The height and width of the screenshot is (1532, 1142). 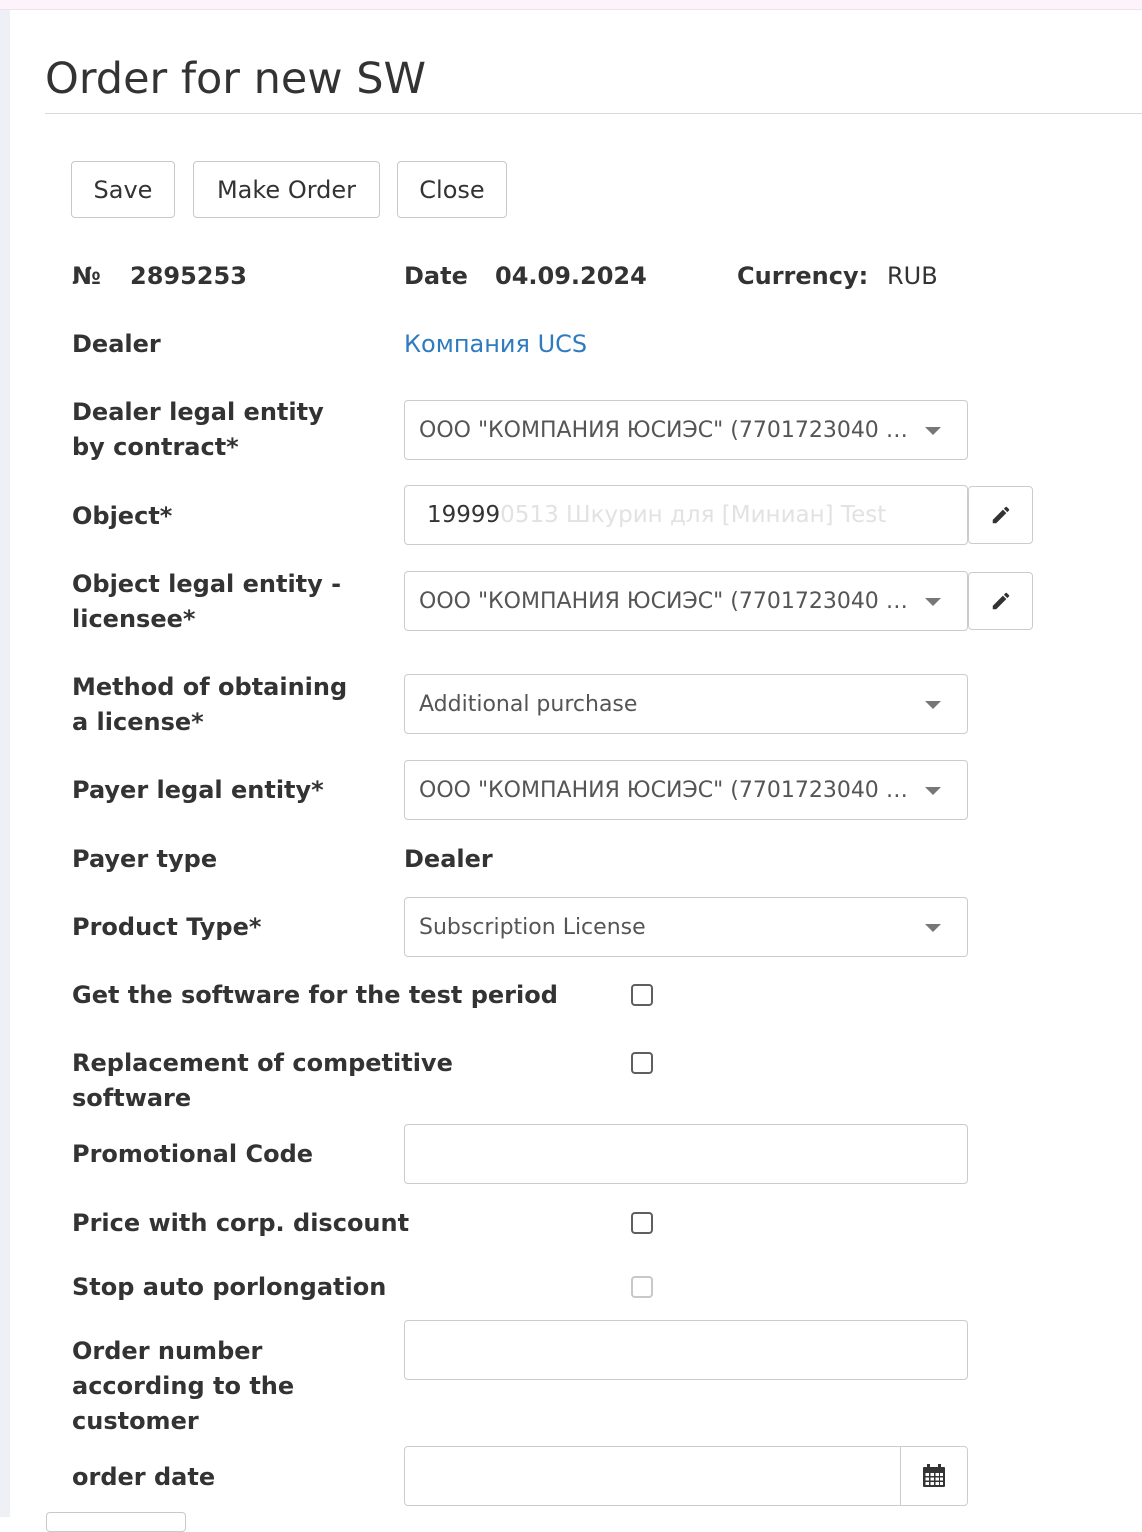 What do you see at coordinates (464, 515) in the screenshot?
I see `object-value: 19999` at bounding box center [464, 515].